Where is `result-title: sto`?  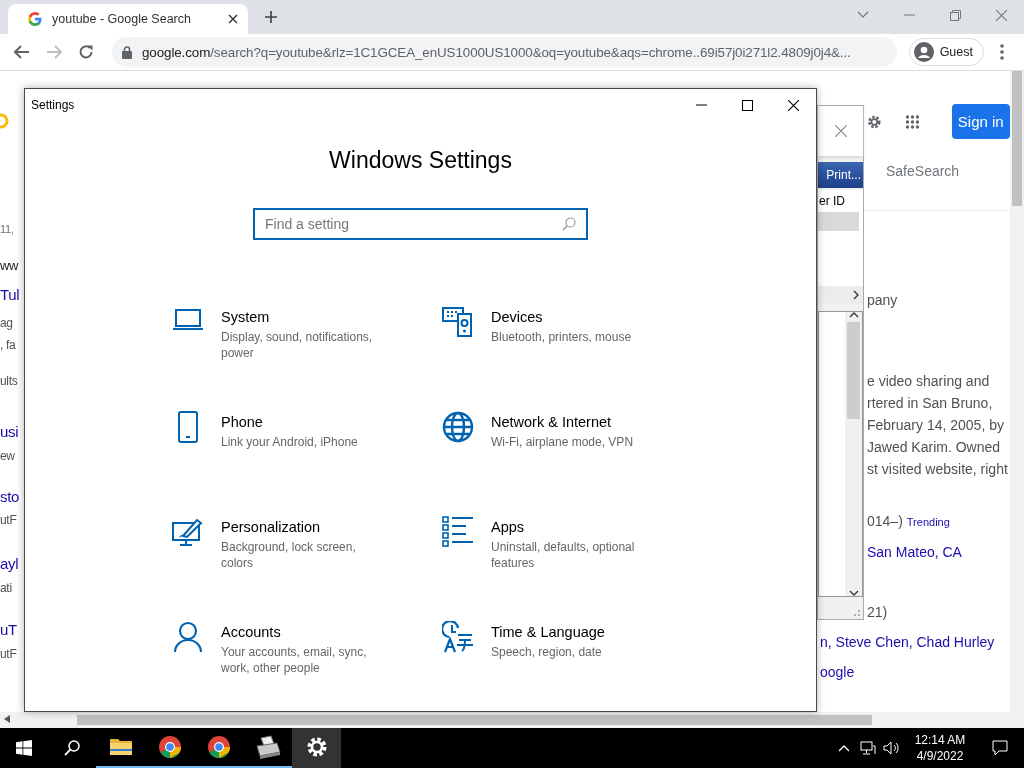
result-title: sto is located at coordinates (12, 497).